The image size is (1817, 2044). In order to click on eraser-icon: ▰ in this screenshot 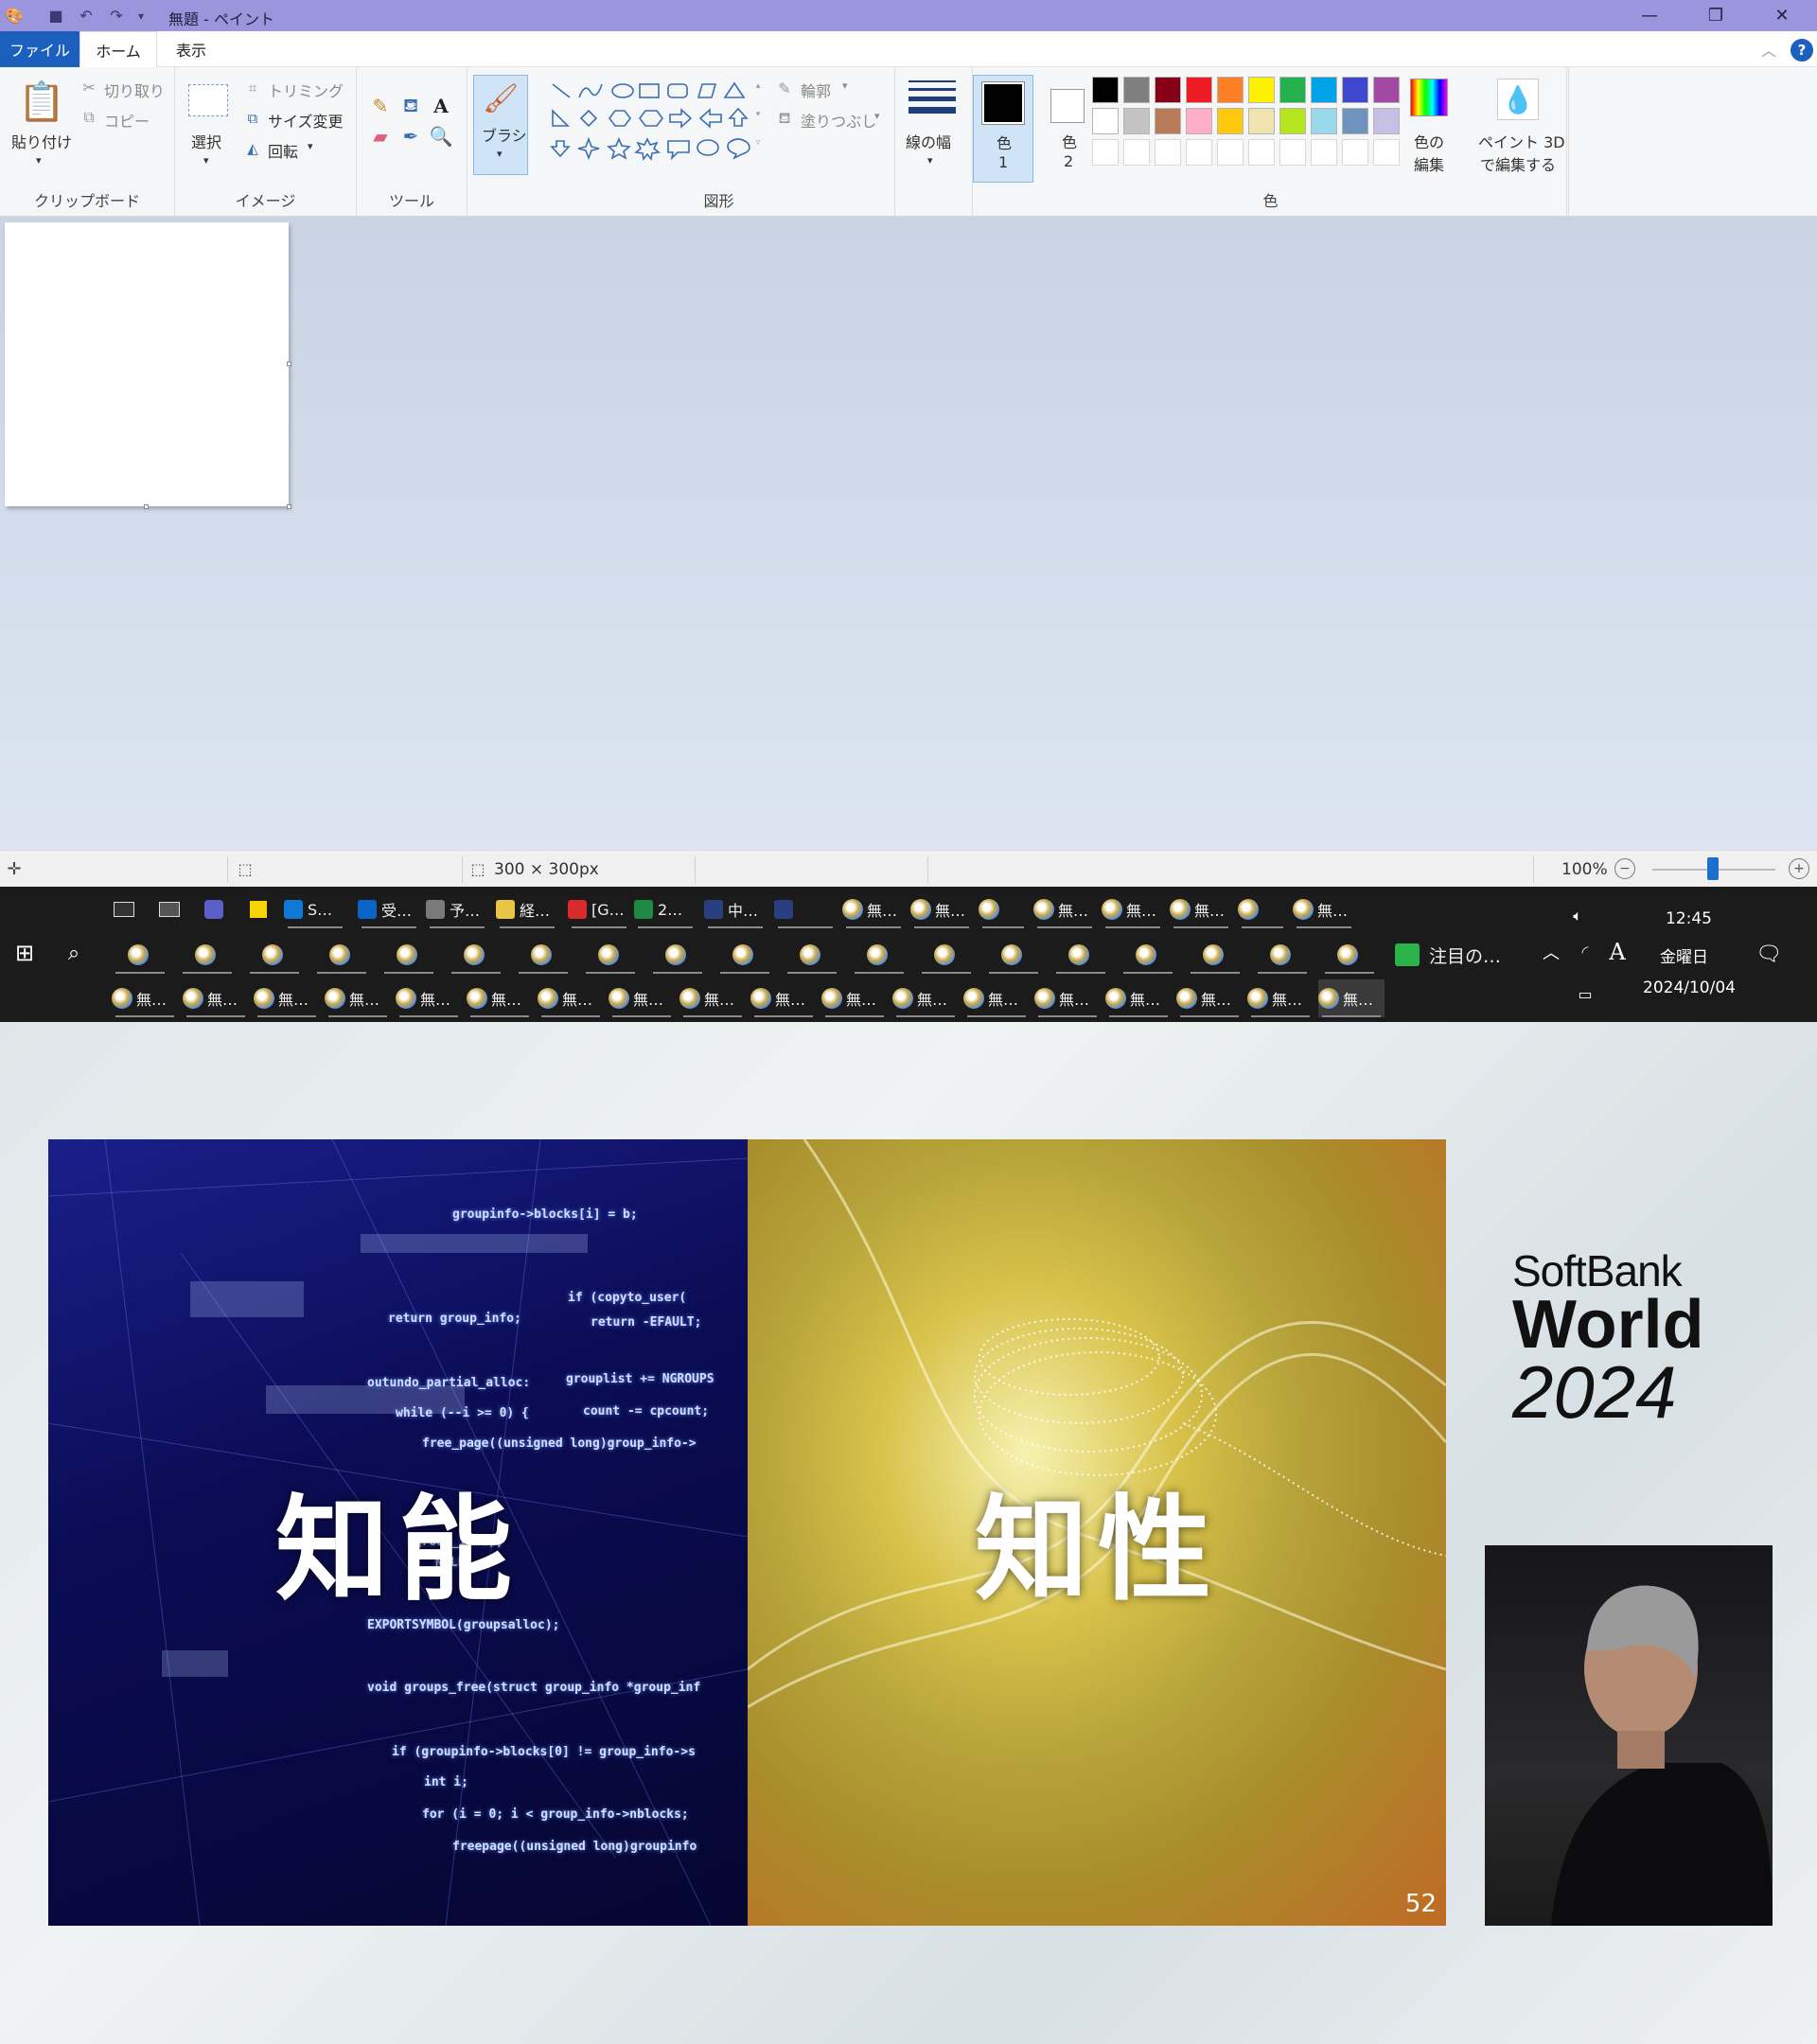, I will do `click(380, 136)`.